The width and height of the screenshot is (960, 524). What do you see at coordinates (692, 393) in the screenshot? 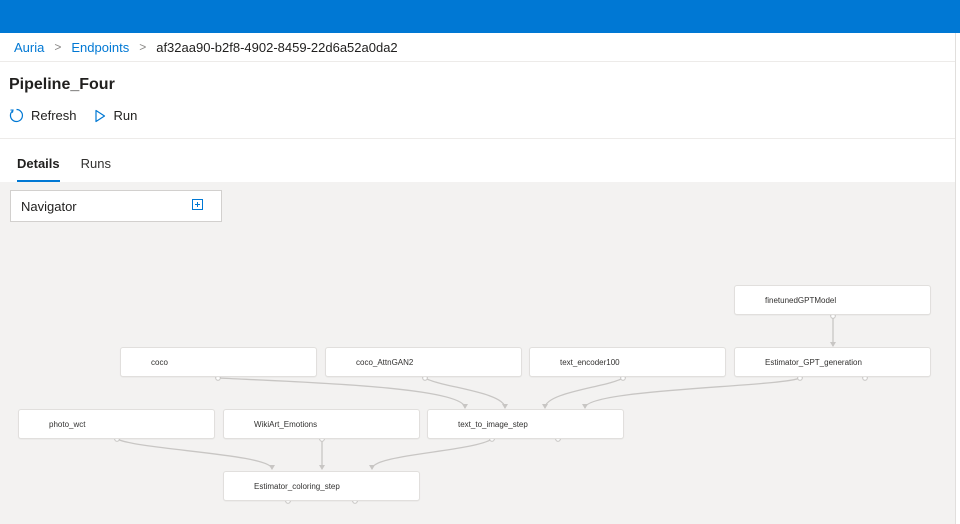
I see `edge-gpt-to-text-to-image` at bounding box center [692, 393].